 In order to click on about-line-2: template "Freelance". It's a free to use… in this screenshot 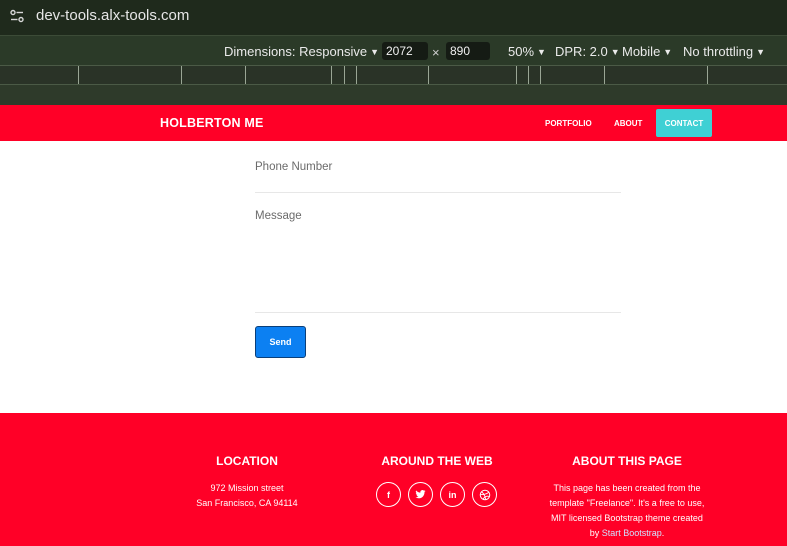, I will do `click(627, 503)`.